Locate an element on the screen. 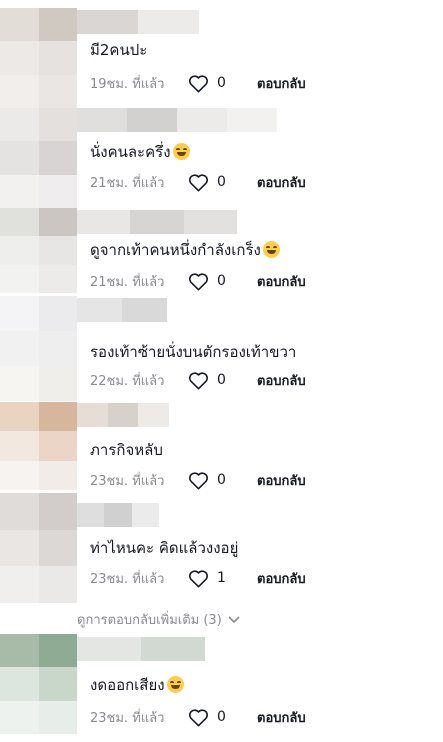  comment-meta: 23ชม. ที่แล้ว 1 ตอบกลับ is located at coordinates (210, 578).